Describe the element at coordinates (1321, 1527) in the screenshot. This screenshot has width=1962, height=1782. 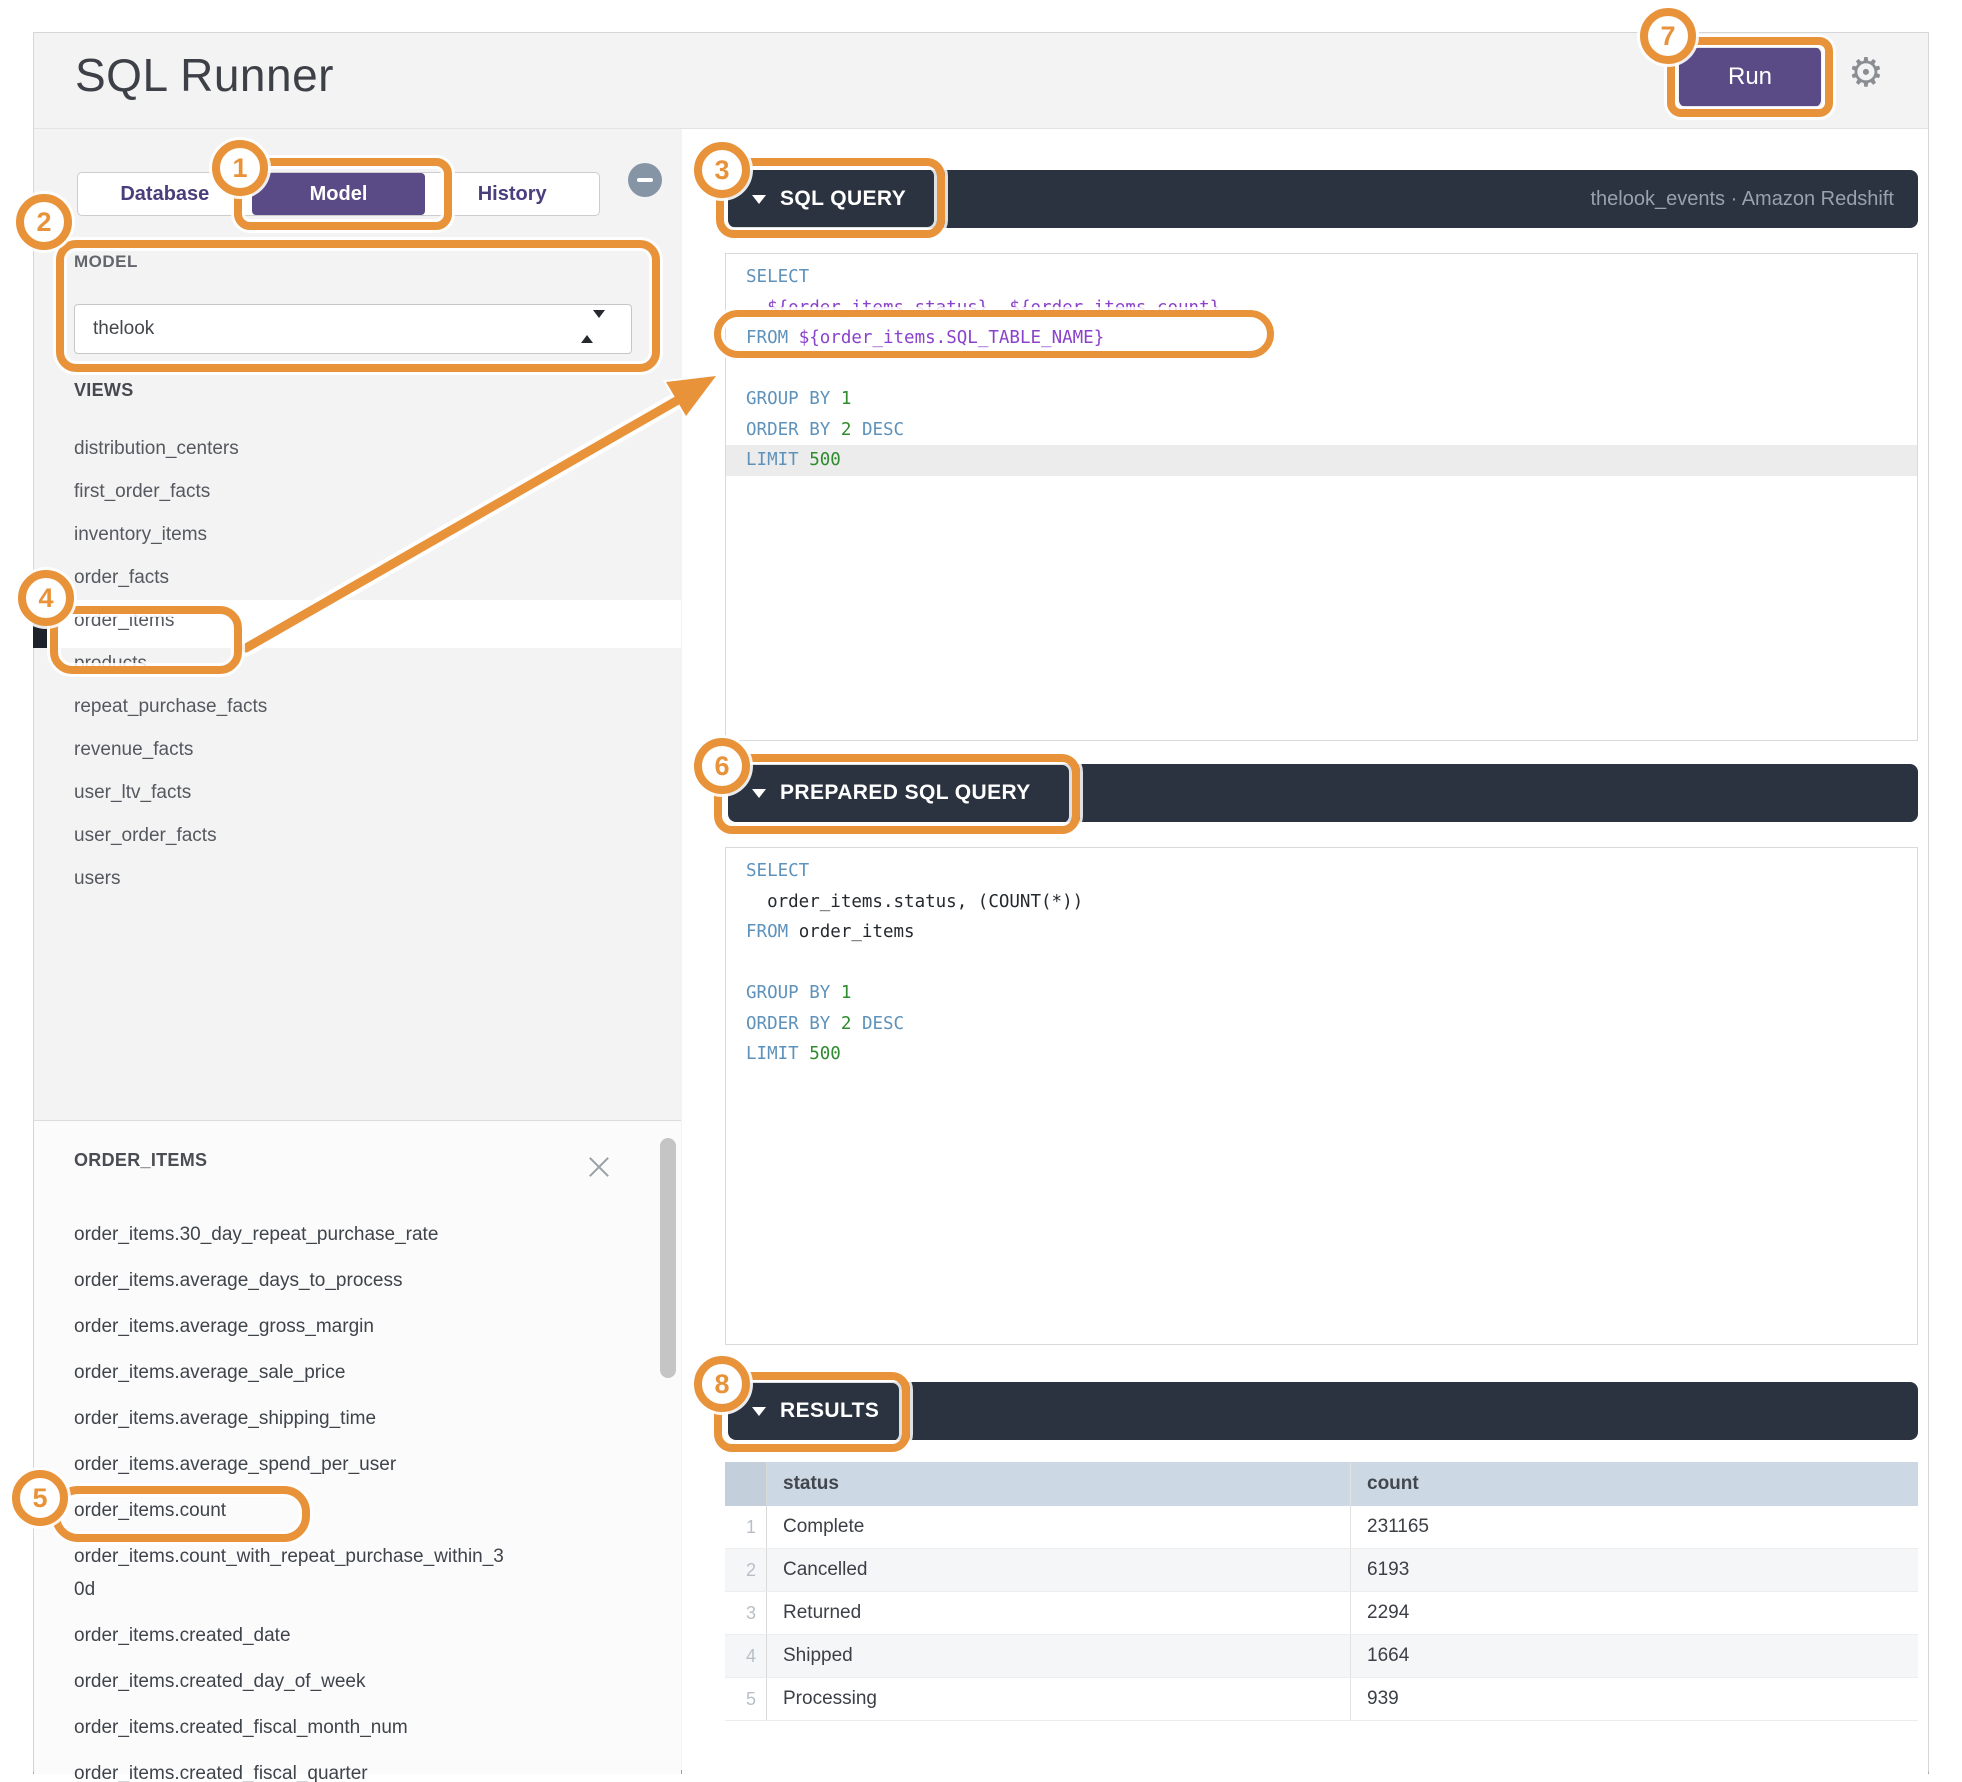
I see `table-row: 1 Complete 231165` at that location.